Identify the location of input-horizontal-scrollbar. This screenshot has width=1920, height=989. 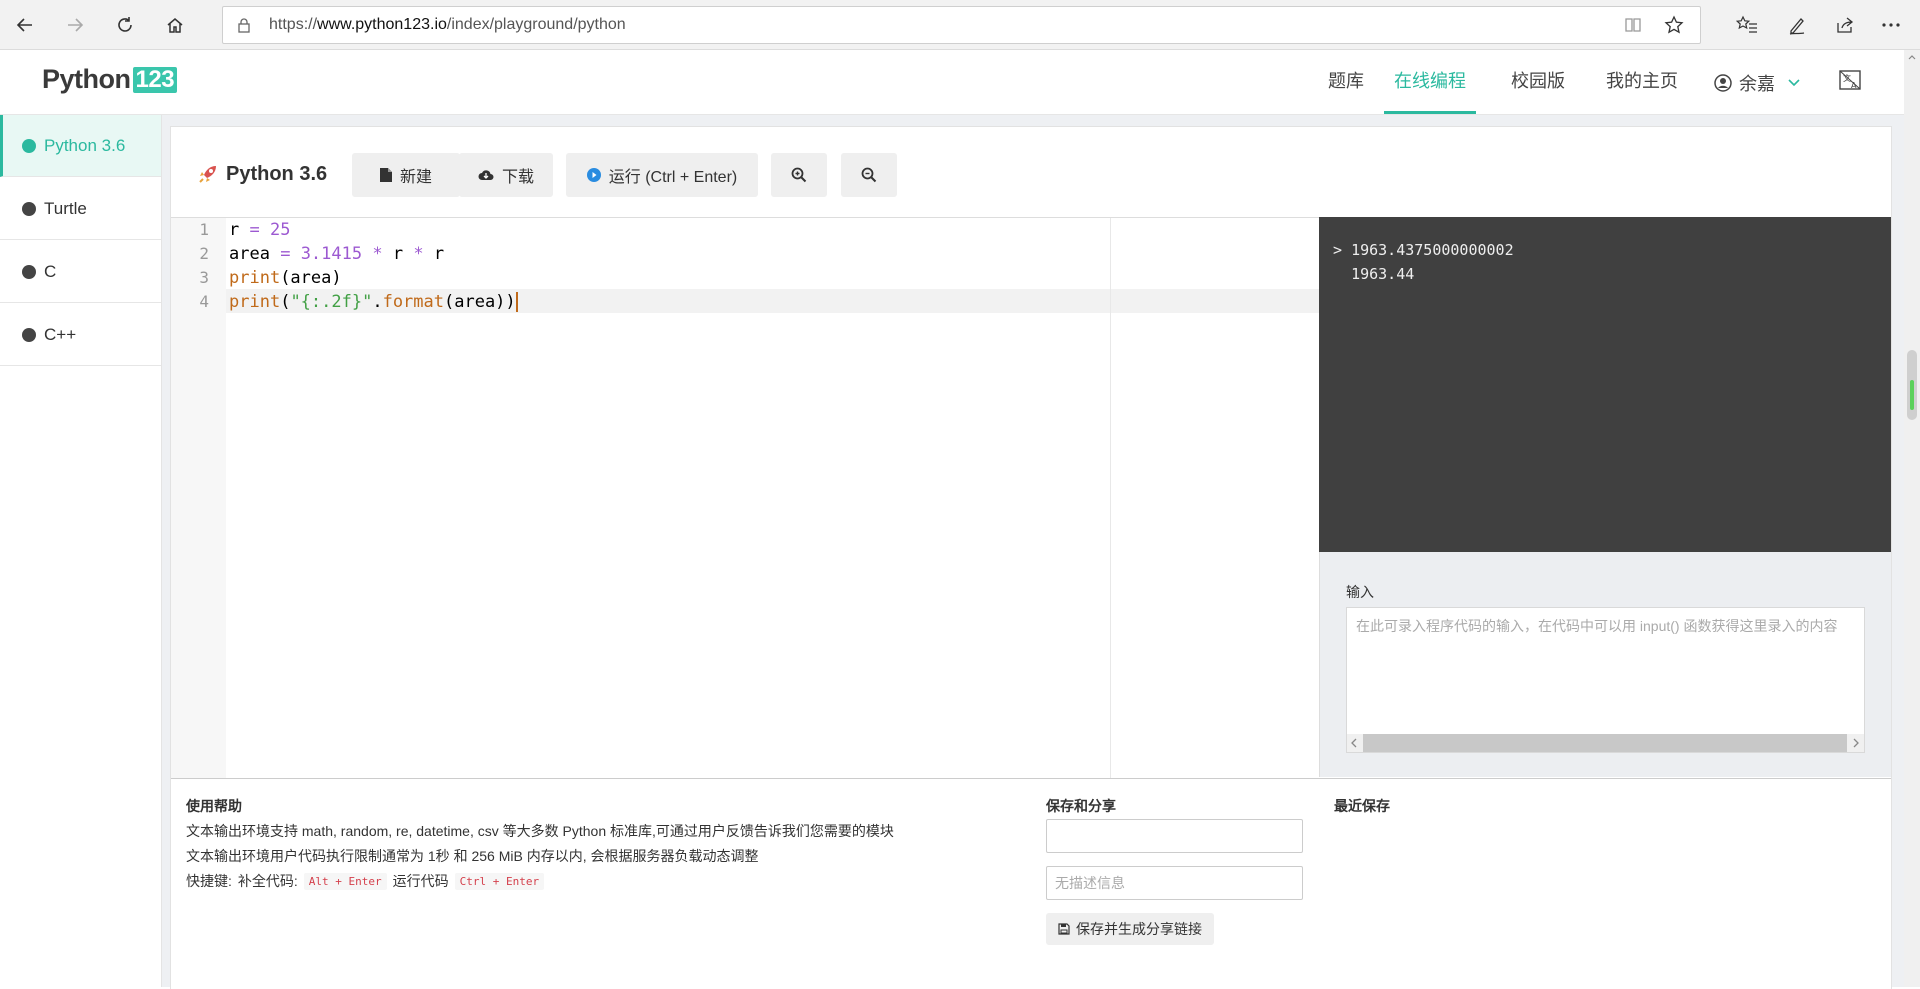
(1605, 743).